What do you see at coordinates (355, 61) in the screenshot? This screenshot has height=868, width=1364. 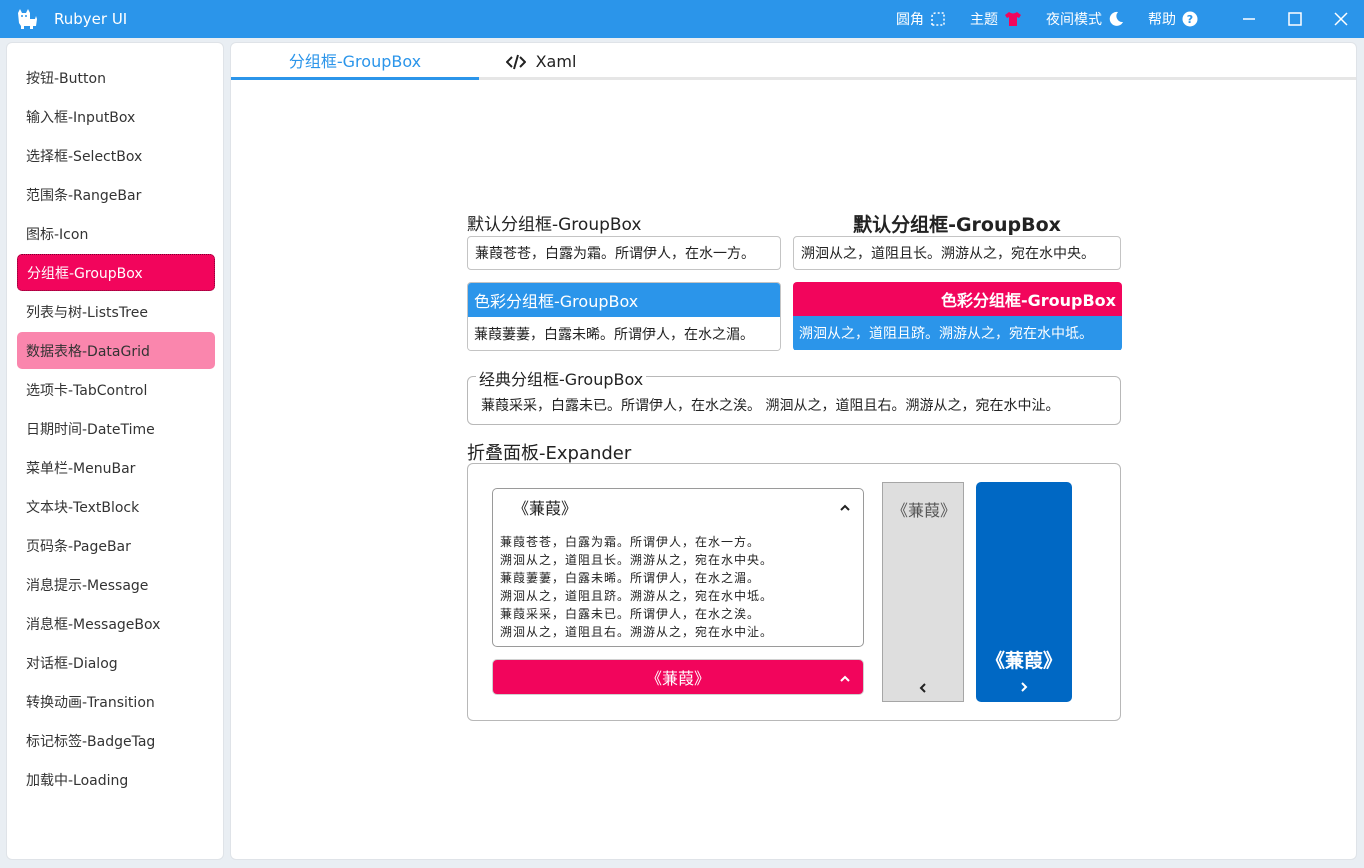 I see `tab-groupbox: 分组框-GroupBox` at bounding box center [355, 61].